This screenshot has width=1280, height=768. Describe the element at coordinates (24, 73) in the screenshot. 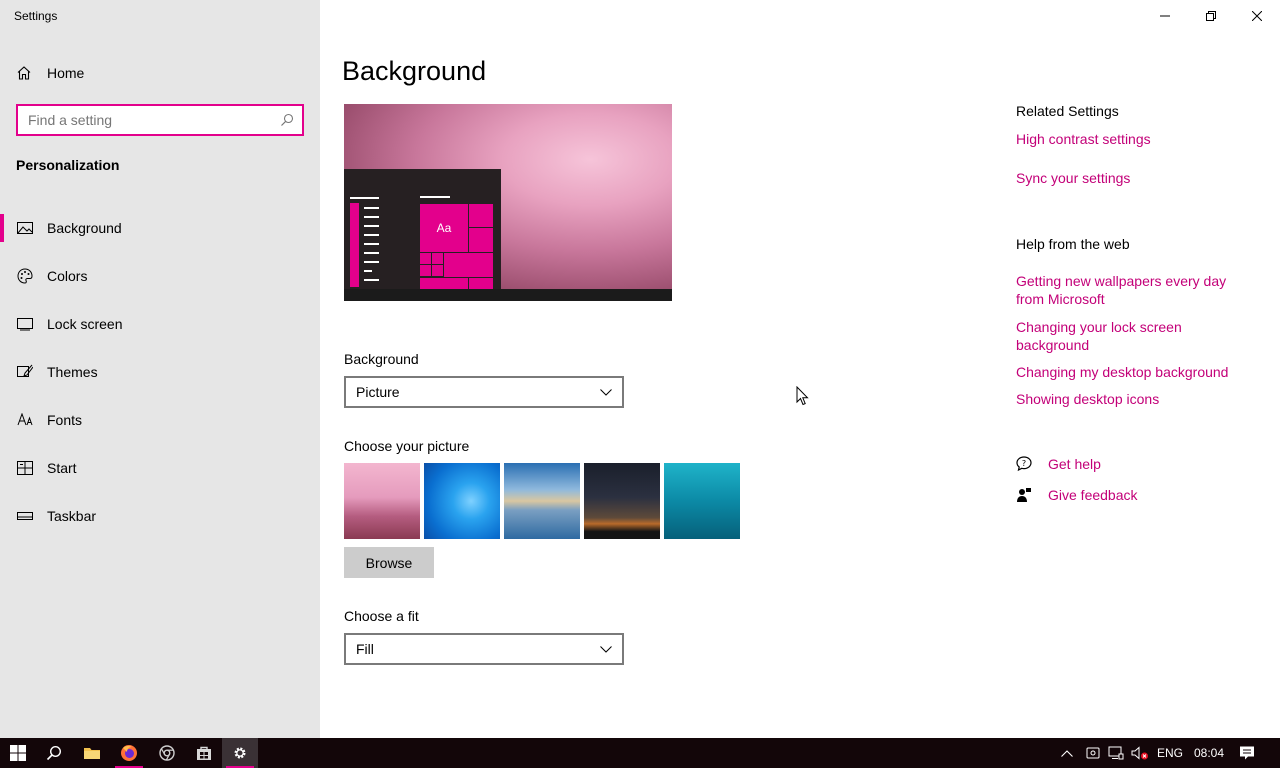

I see `home-icon` at that location.